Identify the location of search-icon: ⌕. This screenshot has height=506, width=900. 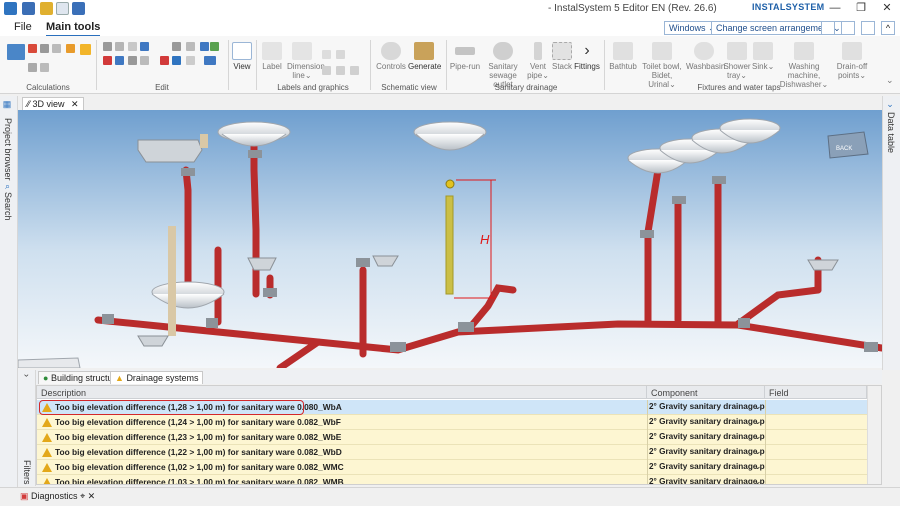
(8, 186).